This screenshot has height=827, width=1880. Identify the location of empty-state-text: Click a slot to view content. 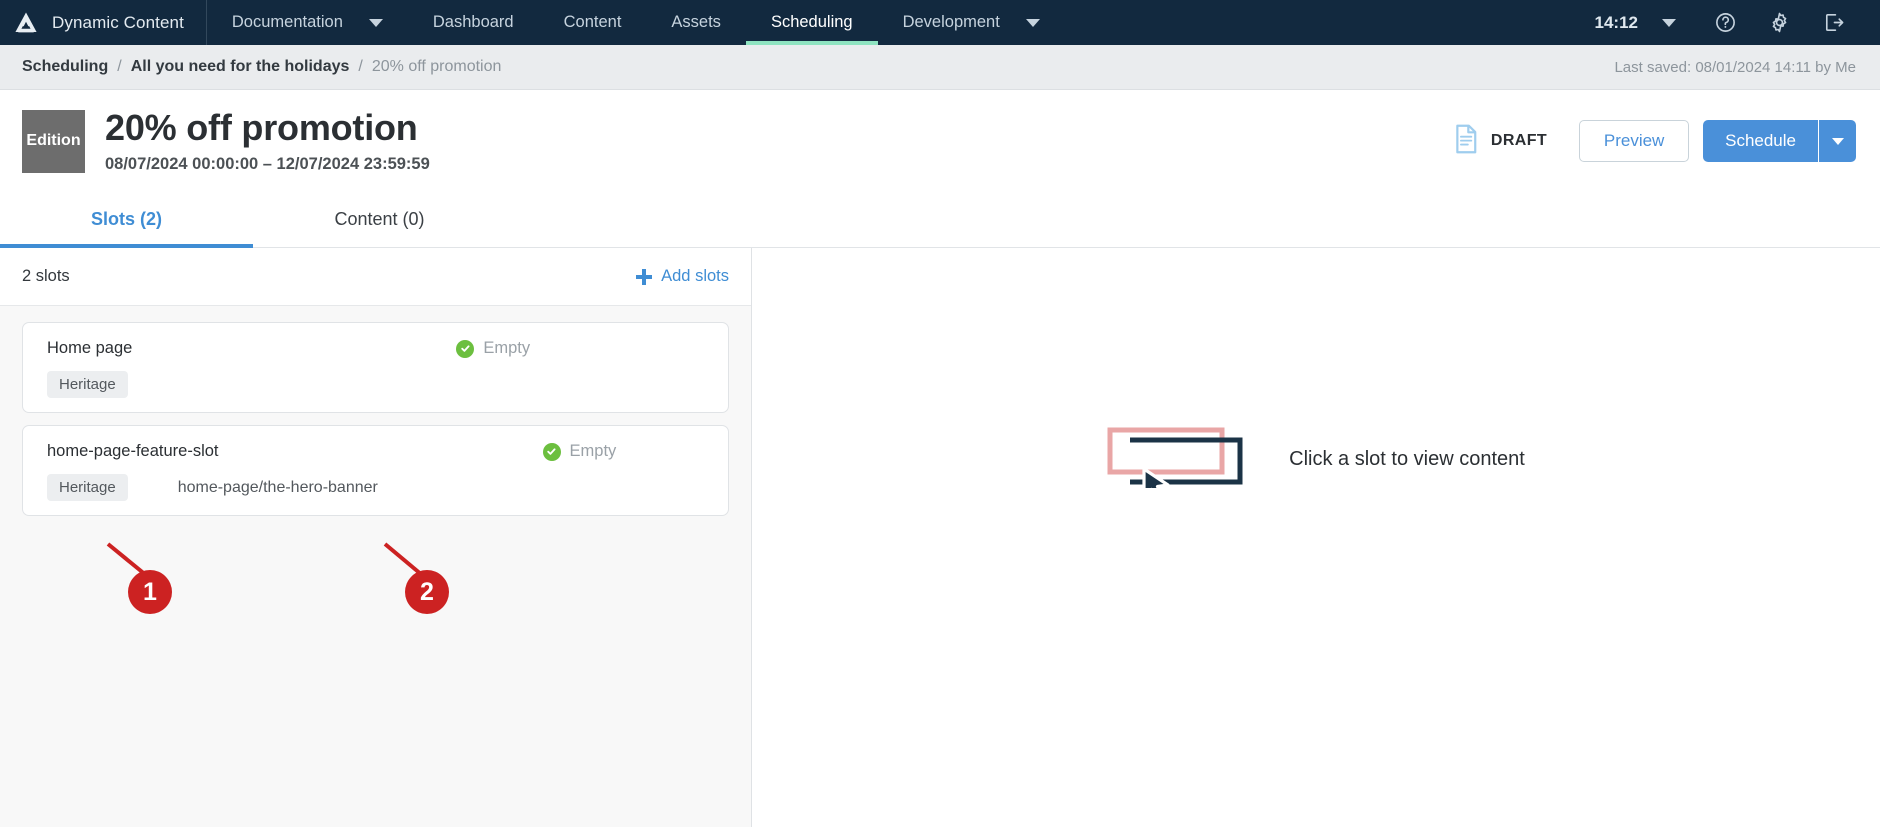
(1407, 459).